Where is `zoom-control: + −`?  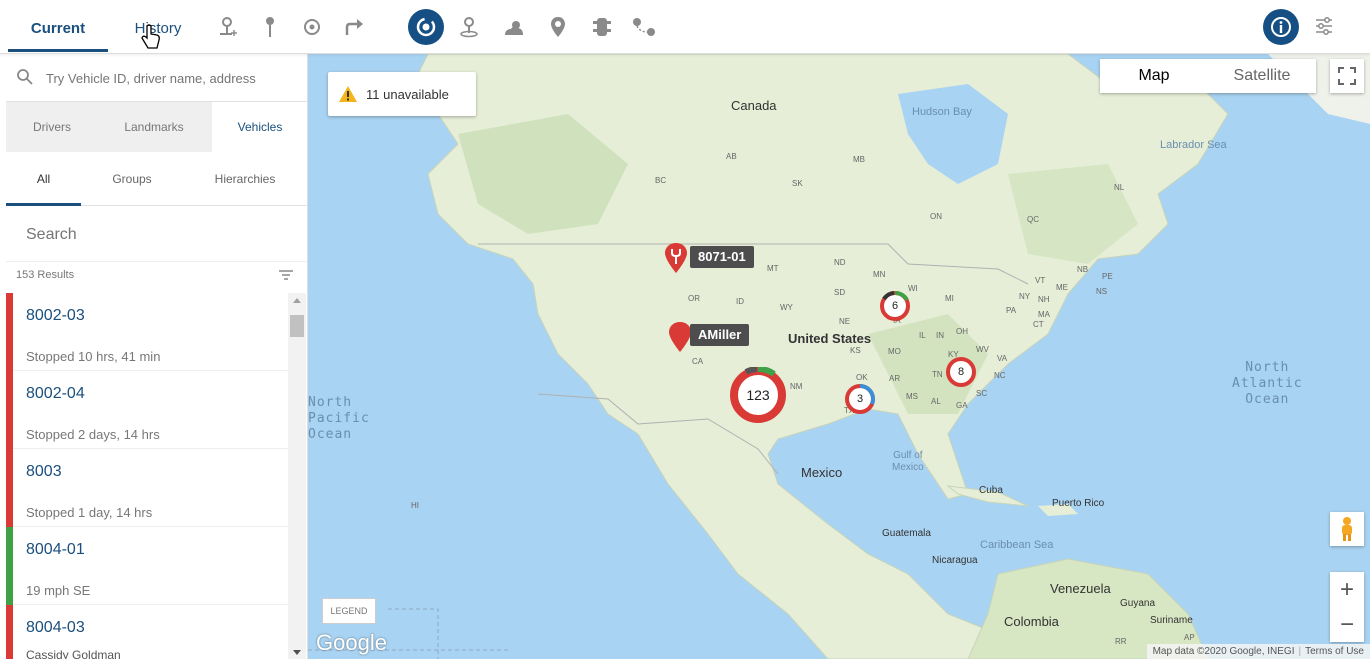 zoom-control: + − is located at coordinates (1347, 607).